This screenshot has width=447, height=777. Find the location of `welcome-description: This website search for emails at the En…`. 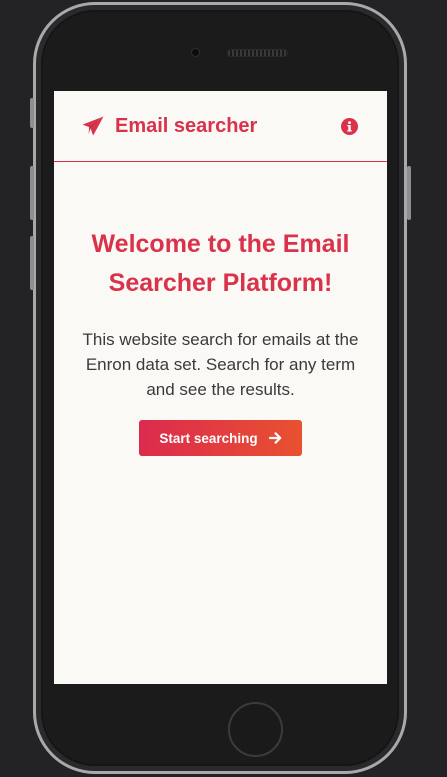

welcome-description: This website search for emails at the En… is located at coordinates (220, 364).